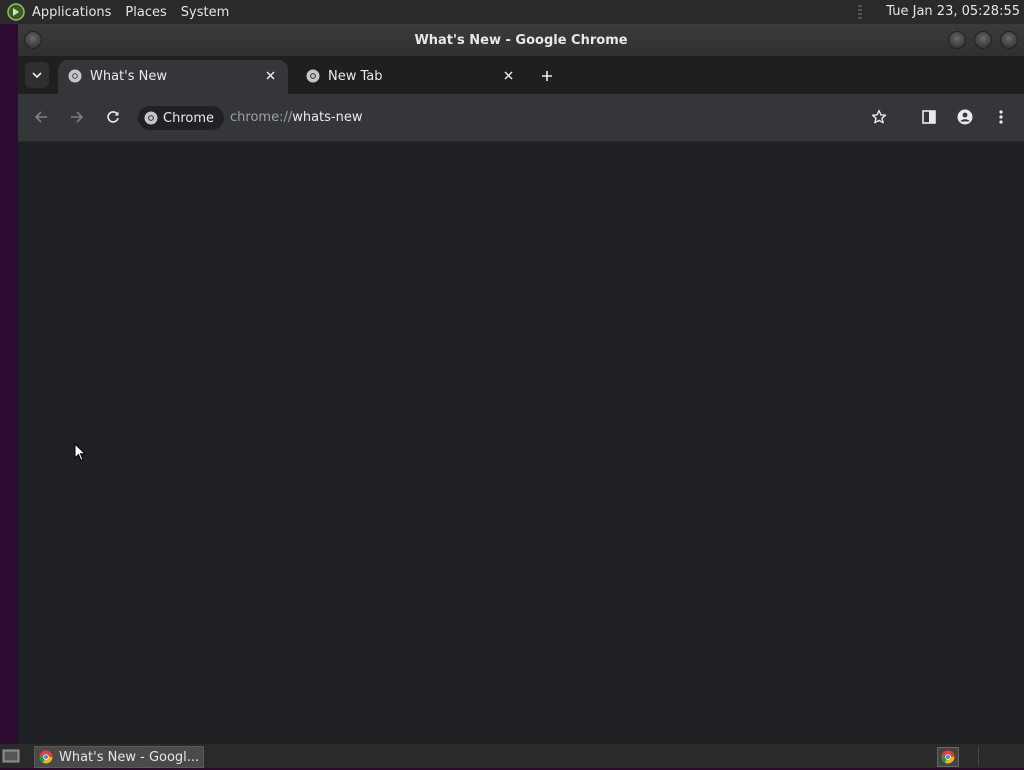 Image resolution: width=1024 pixels, height=770 pixels. I want to click on show-desktop-icon, so click(11, 756).